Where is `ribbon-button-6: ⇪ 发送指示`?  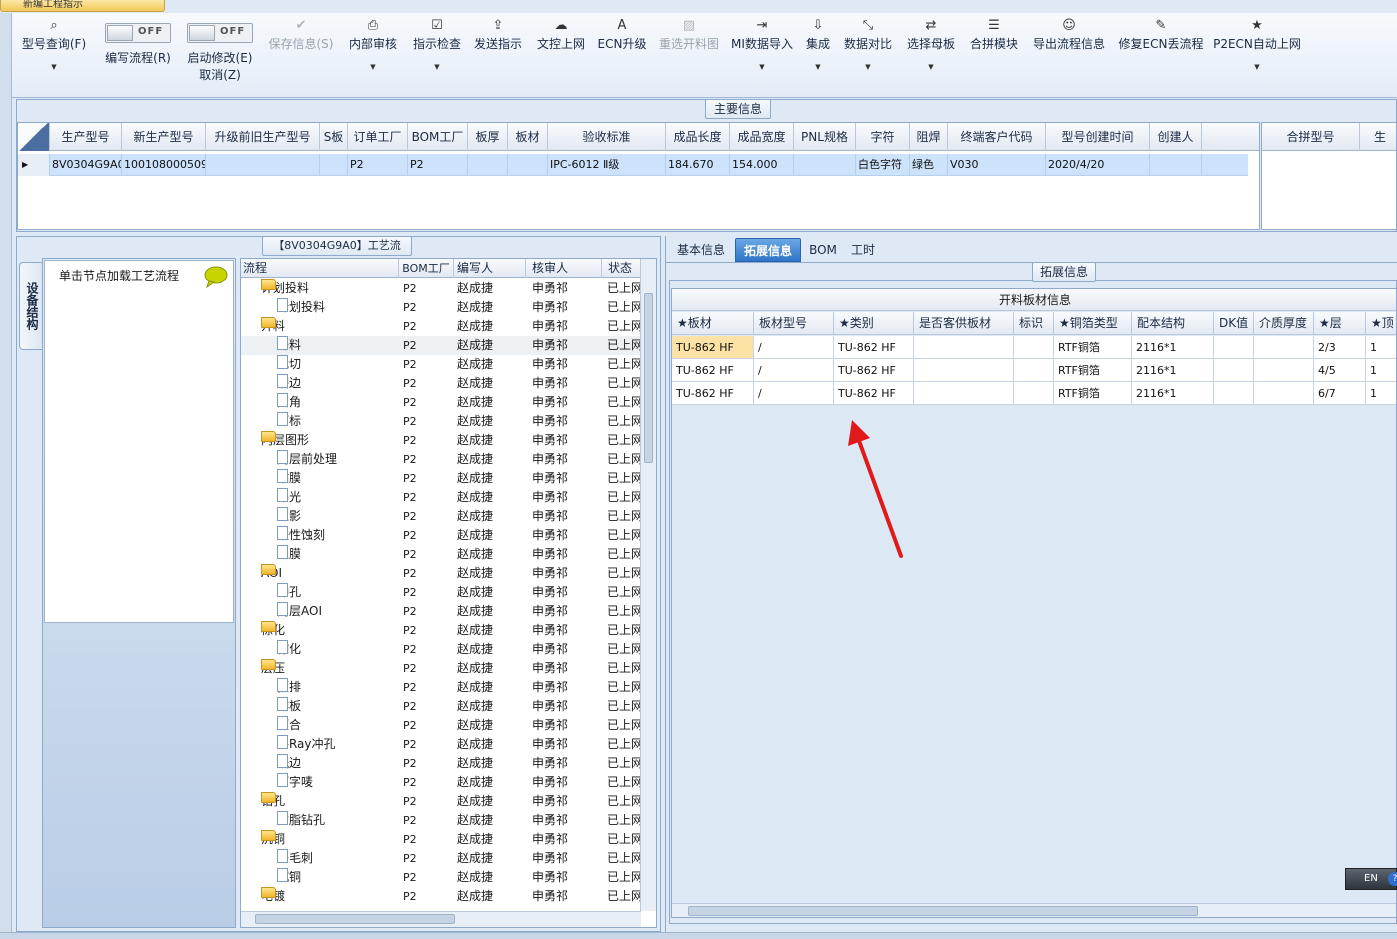
ribbon-button-6: ⇪ 发送指示 is located at coordinates (498, 55).